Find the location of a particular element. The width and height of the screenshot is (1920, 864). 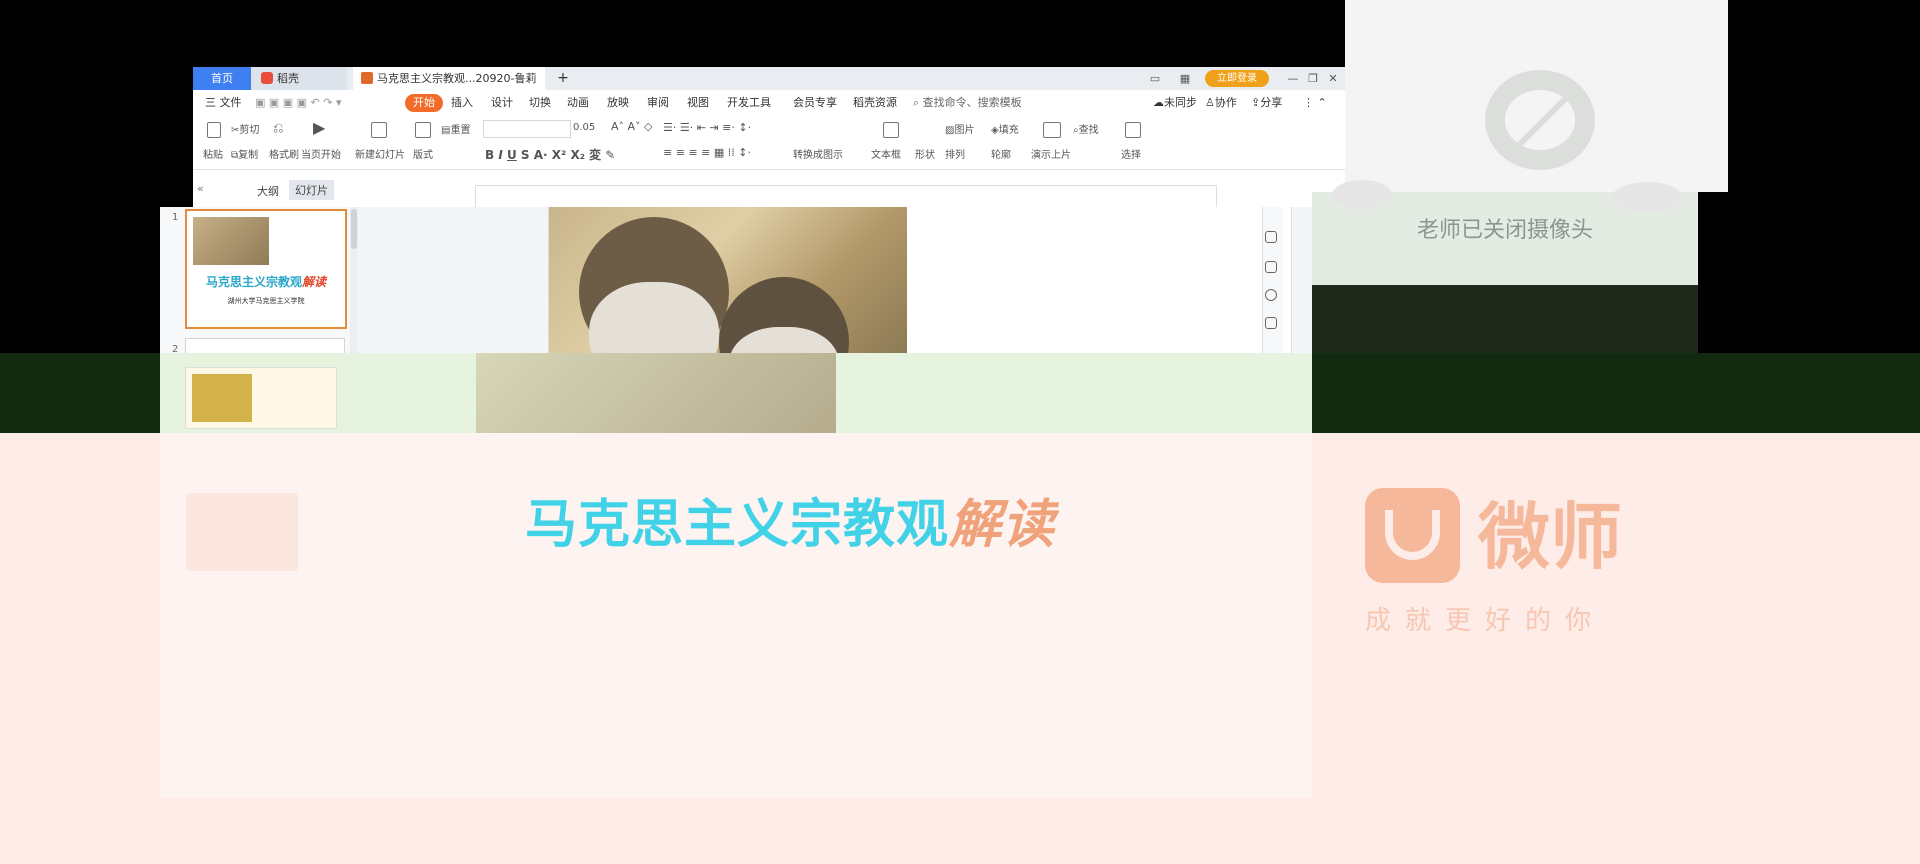

portrait-continuation is located at coordinates (656, 393).